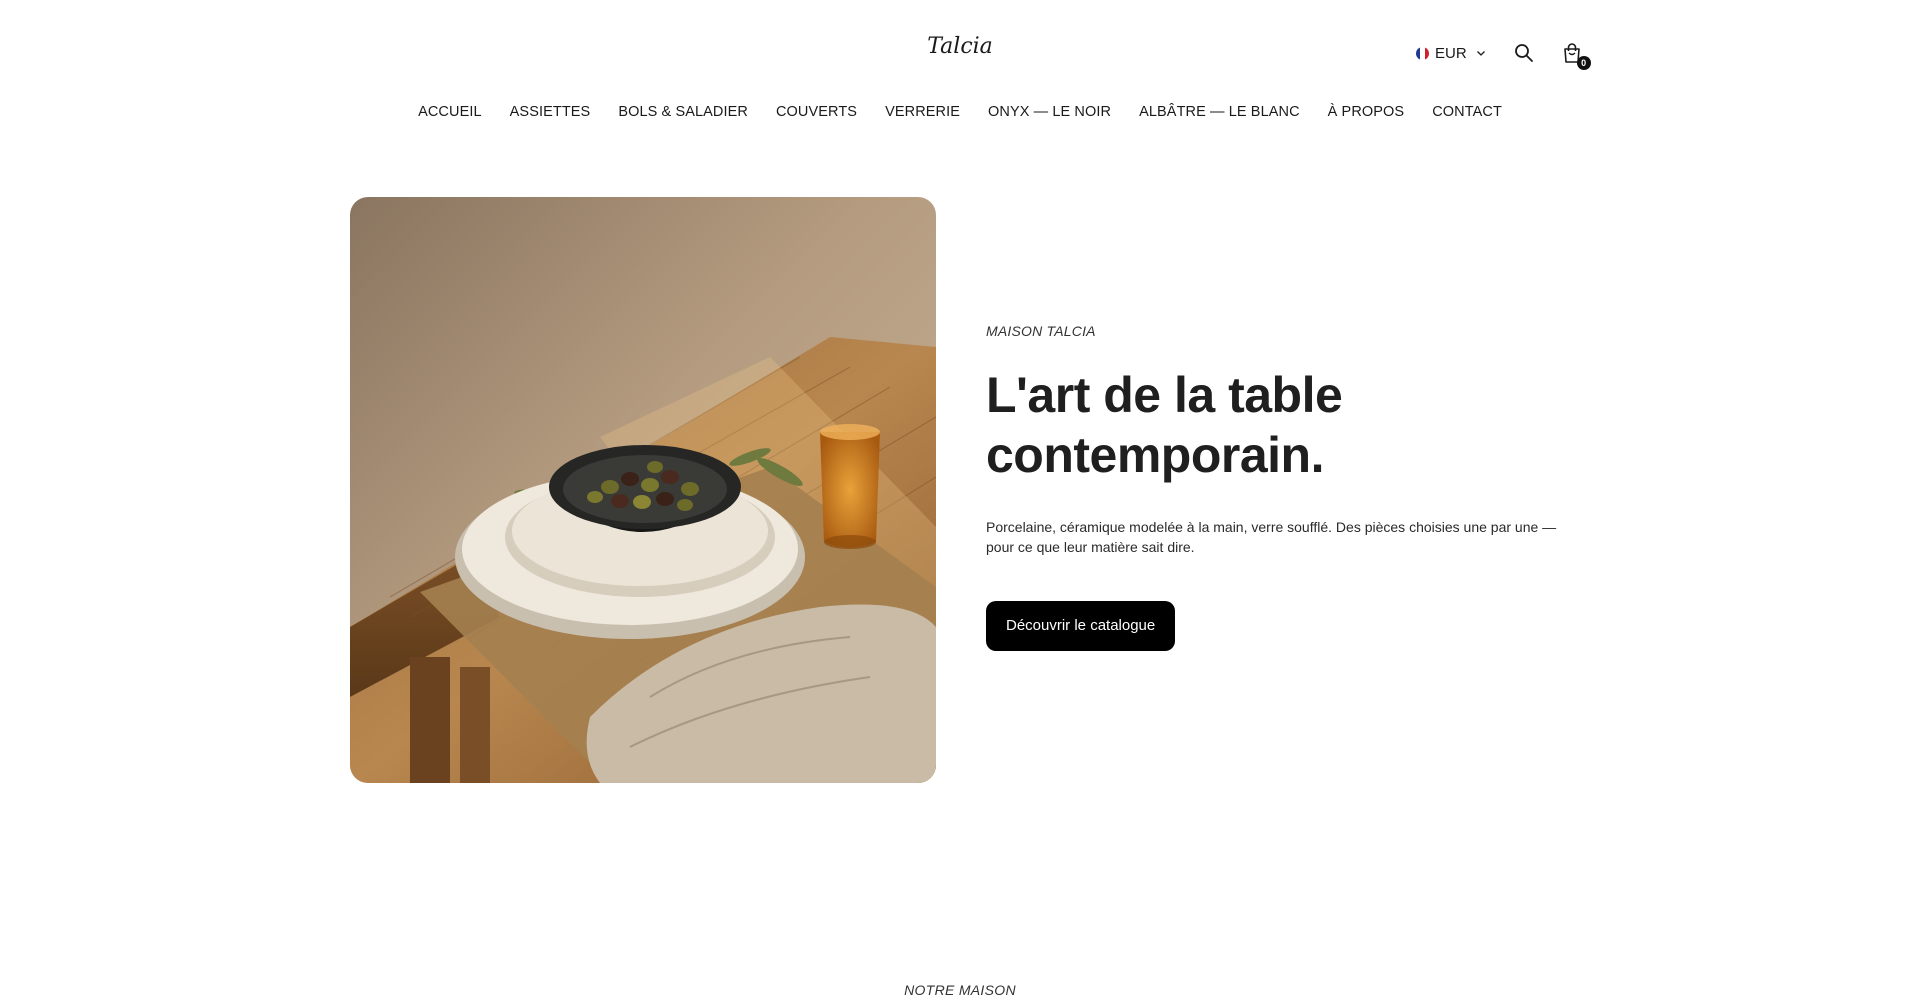  I want to click on nav-item-a-propos: À PROPOS, so click(1366, 112).